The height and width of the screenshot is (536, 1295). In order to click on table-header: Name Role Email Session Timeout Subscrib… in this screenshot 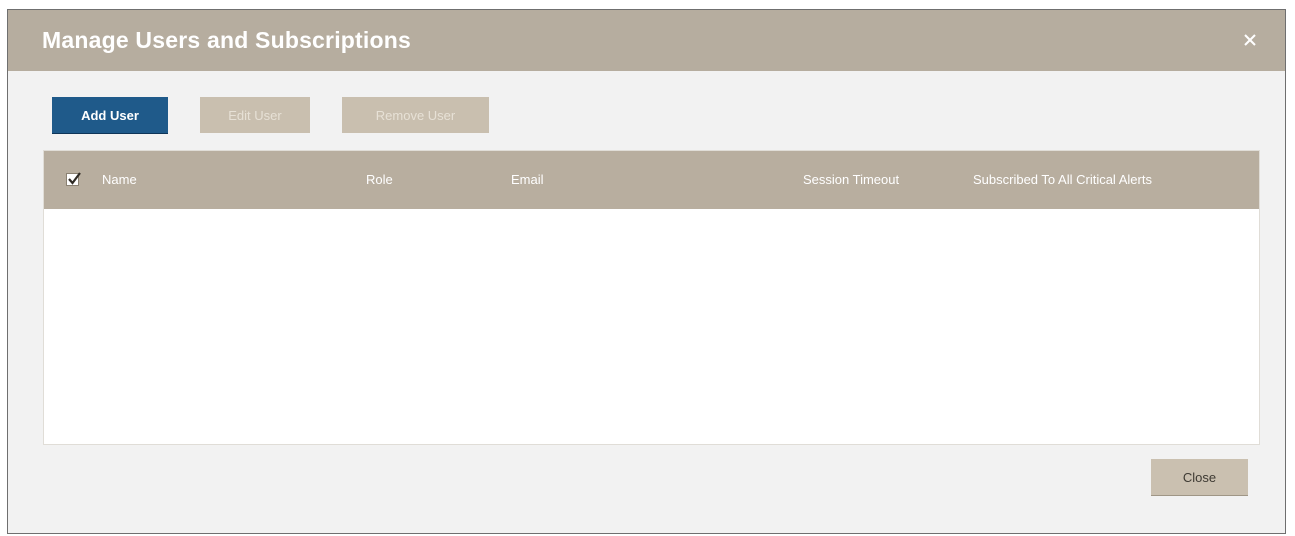, I will do `click(651, 180)`.